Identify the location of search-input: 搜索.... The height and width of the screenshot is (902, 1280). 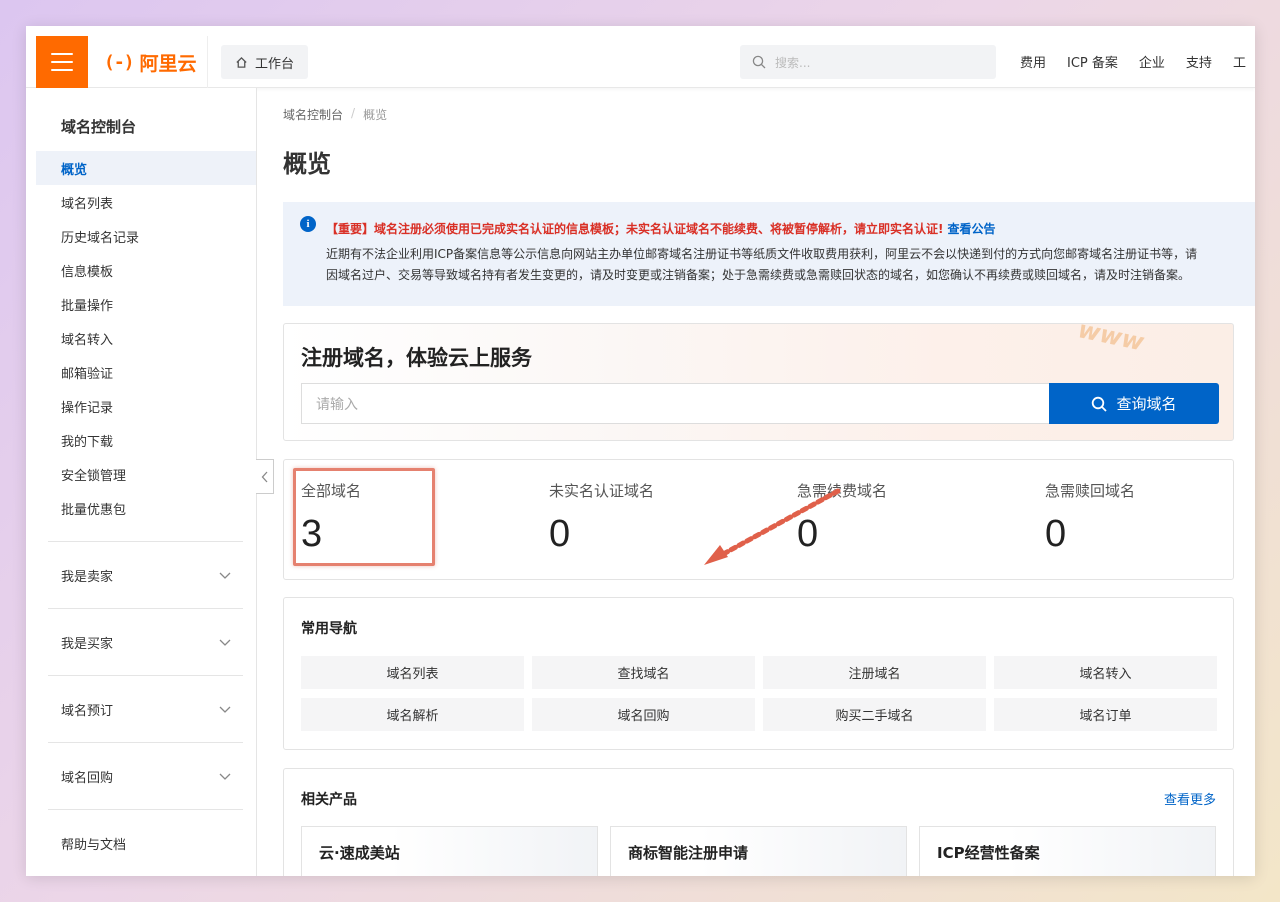
(868, 62).